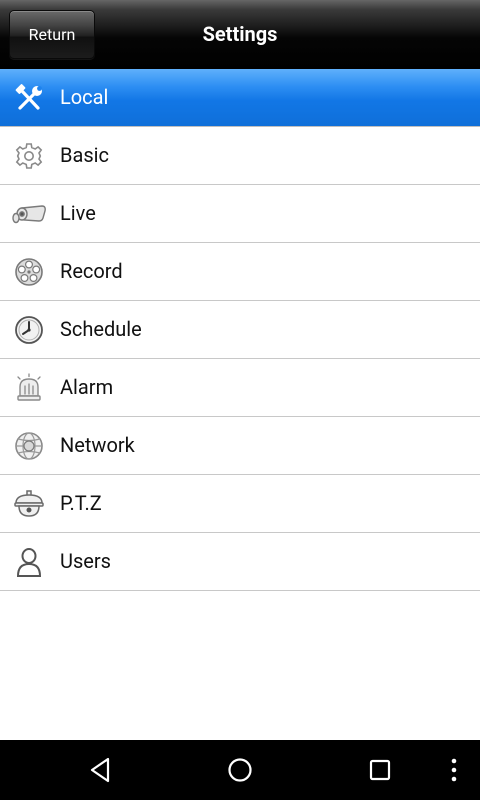  I want to click on title-bar: Return Settings, so click(240, 34).